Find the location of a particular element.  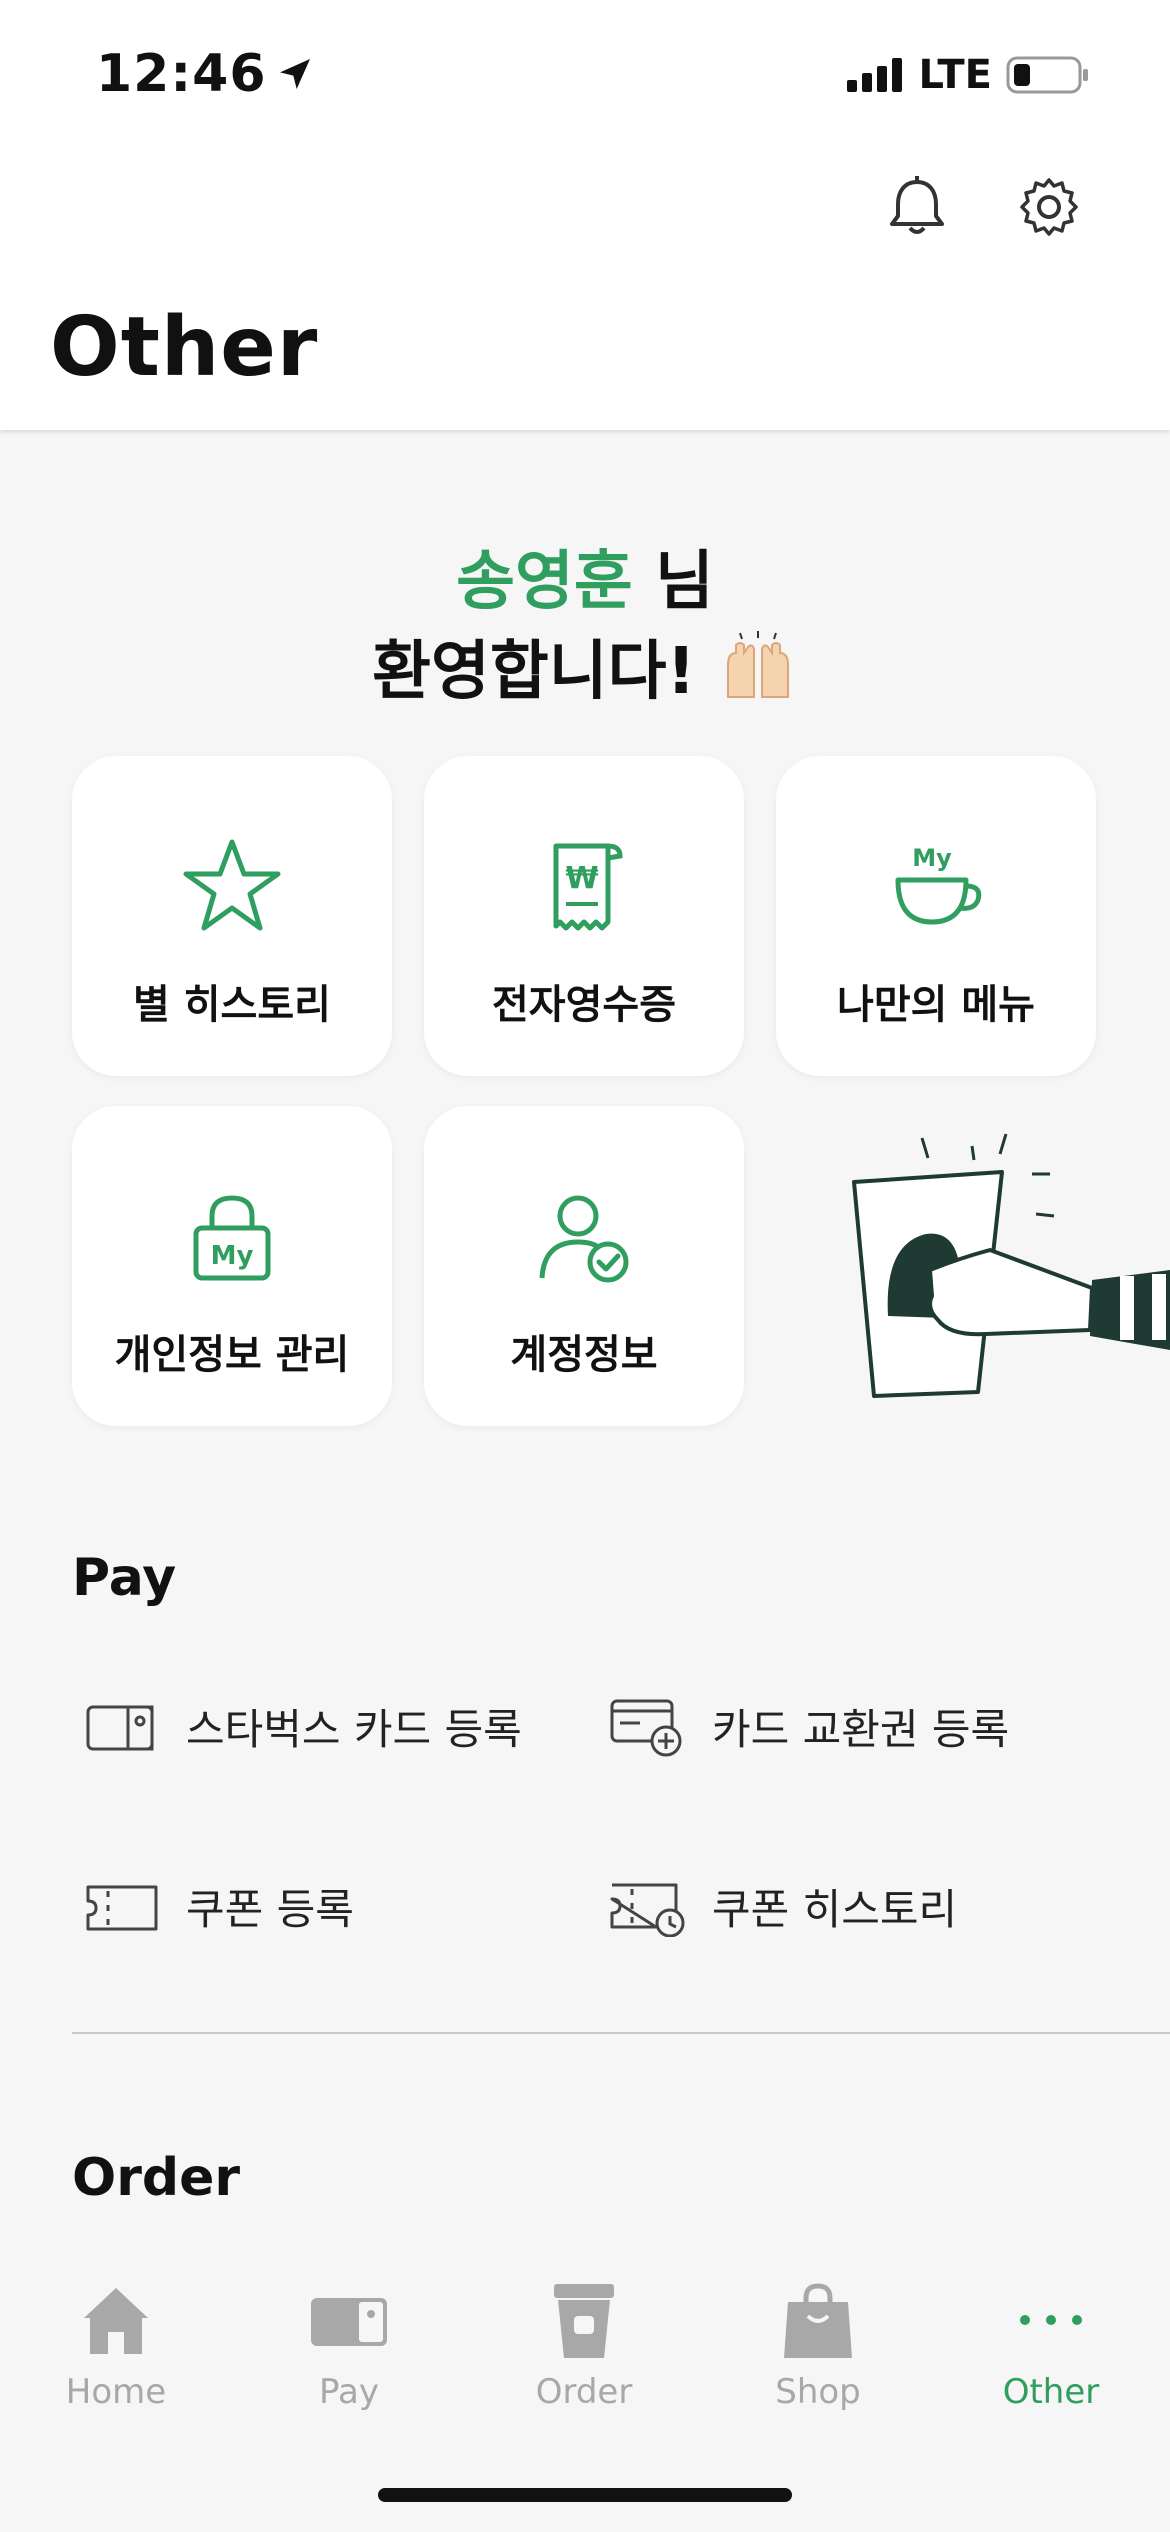

my-cup-icon: My is located at coordinates (938, 884).